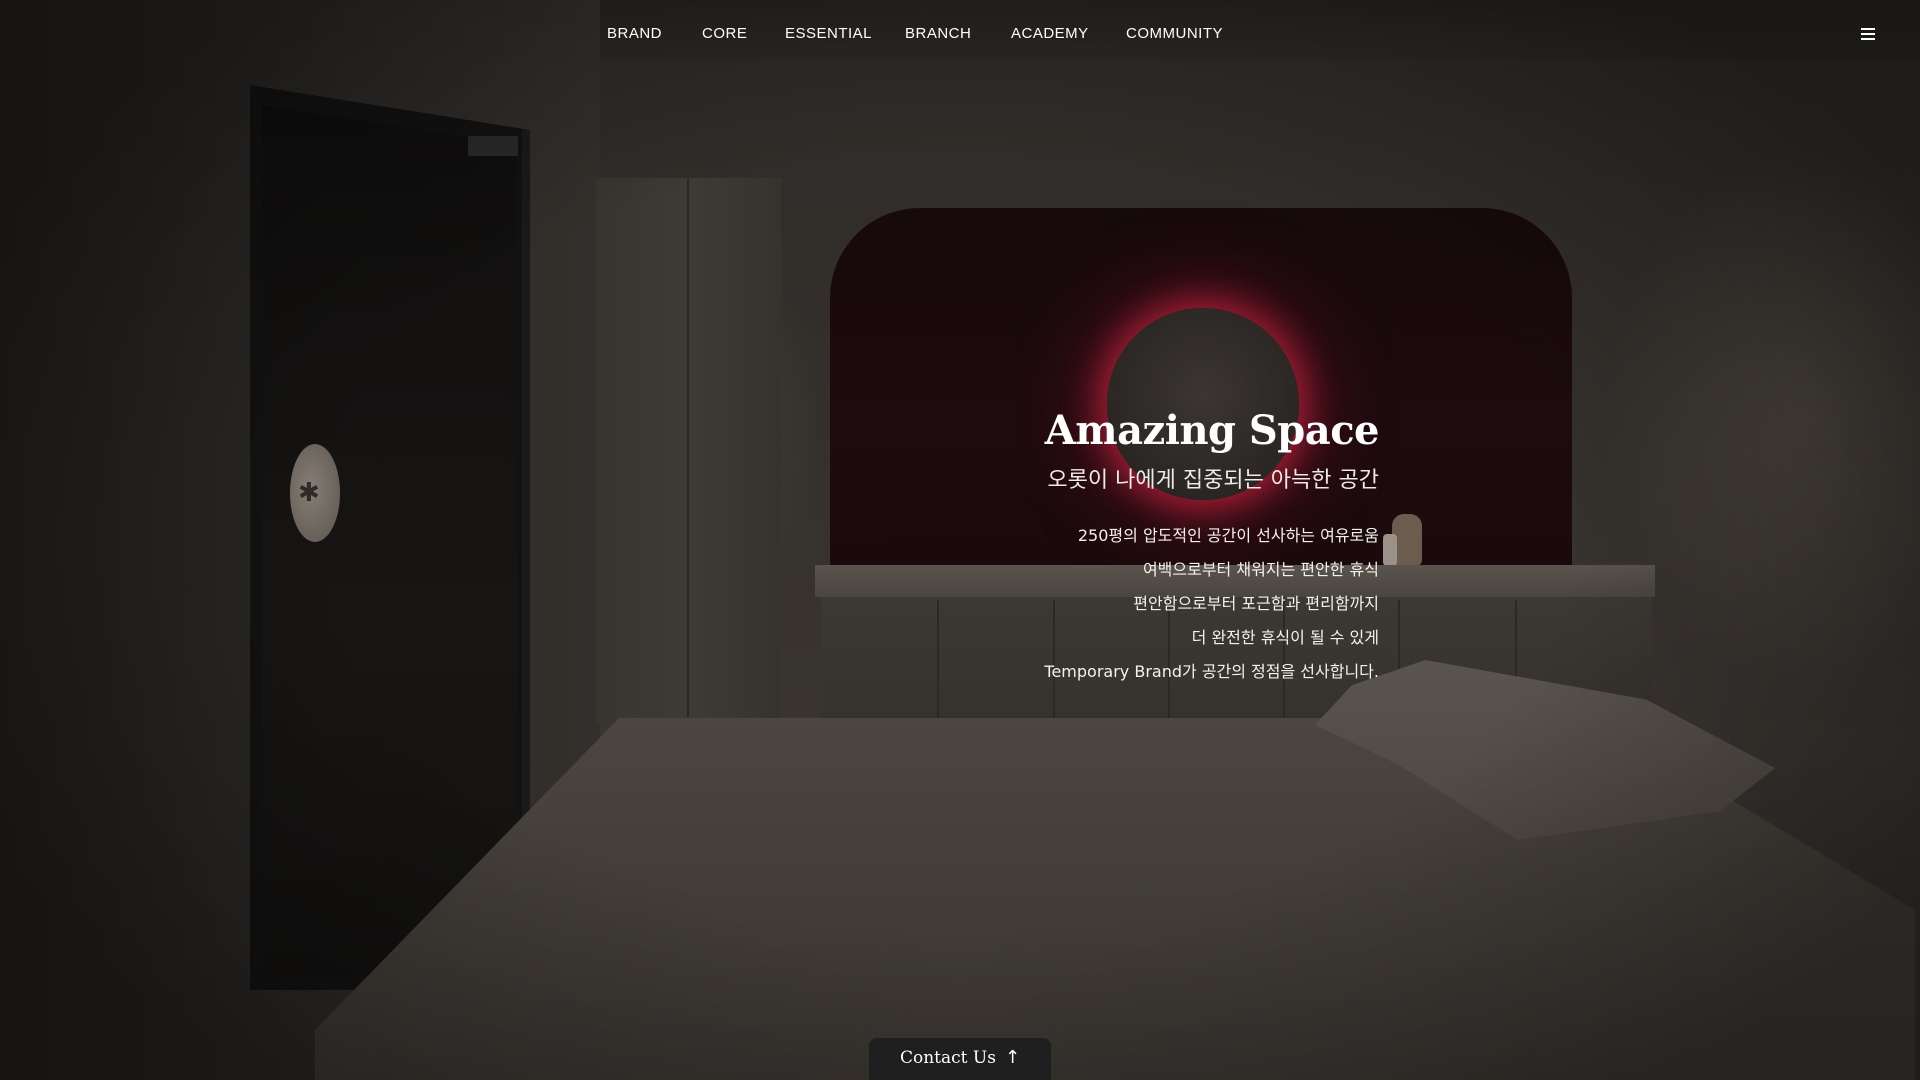 Image resolution: width=1920 pixels, height=1080 pixels. What do you see at coordinates (1050, 33) in the screenshot?
I see `nav-item-academy: ACADEMY` at bounding box center [1050, 33].